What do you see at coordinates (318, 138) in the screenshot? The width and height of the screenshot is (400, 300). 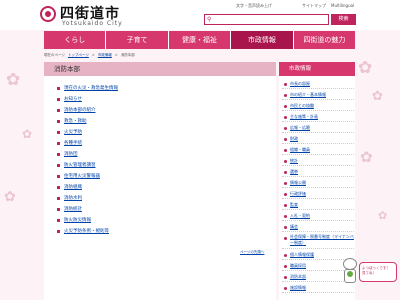 I see `sidebar-item: 財政` at bounding box center [318, 138].